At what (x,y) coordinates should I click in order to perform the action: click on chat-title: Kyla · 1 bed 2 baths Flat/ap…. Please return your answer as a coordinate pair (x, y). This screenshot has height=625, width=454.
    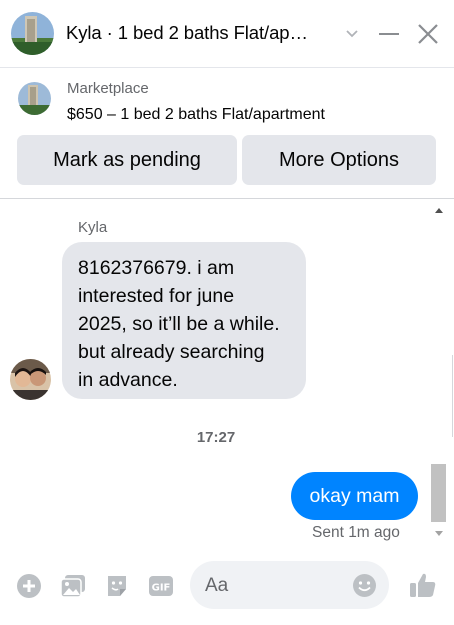
    Looking at the image, I should click on (187, 33).